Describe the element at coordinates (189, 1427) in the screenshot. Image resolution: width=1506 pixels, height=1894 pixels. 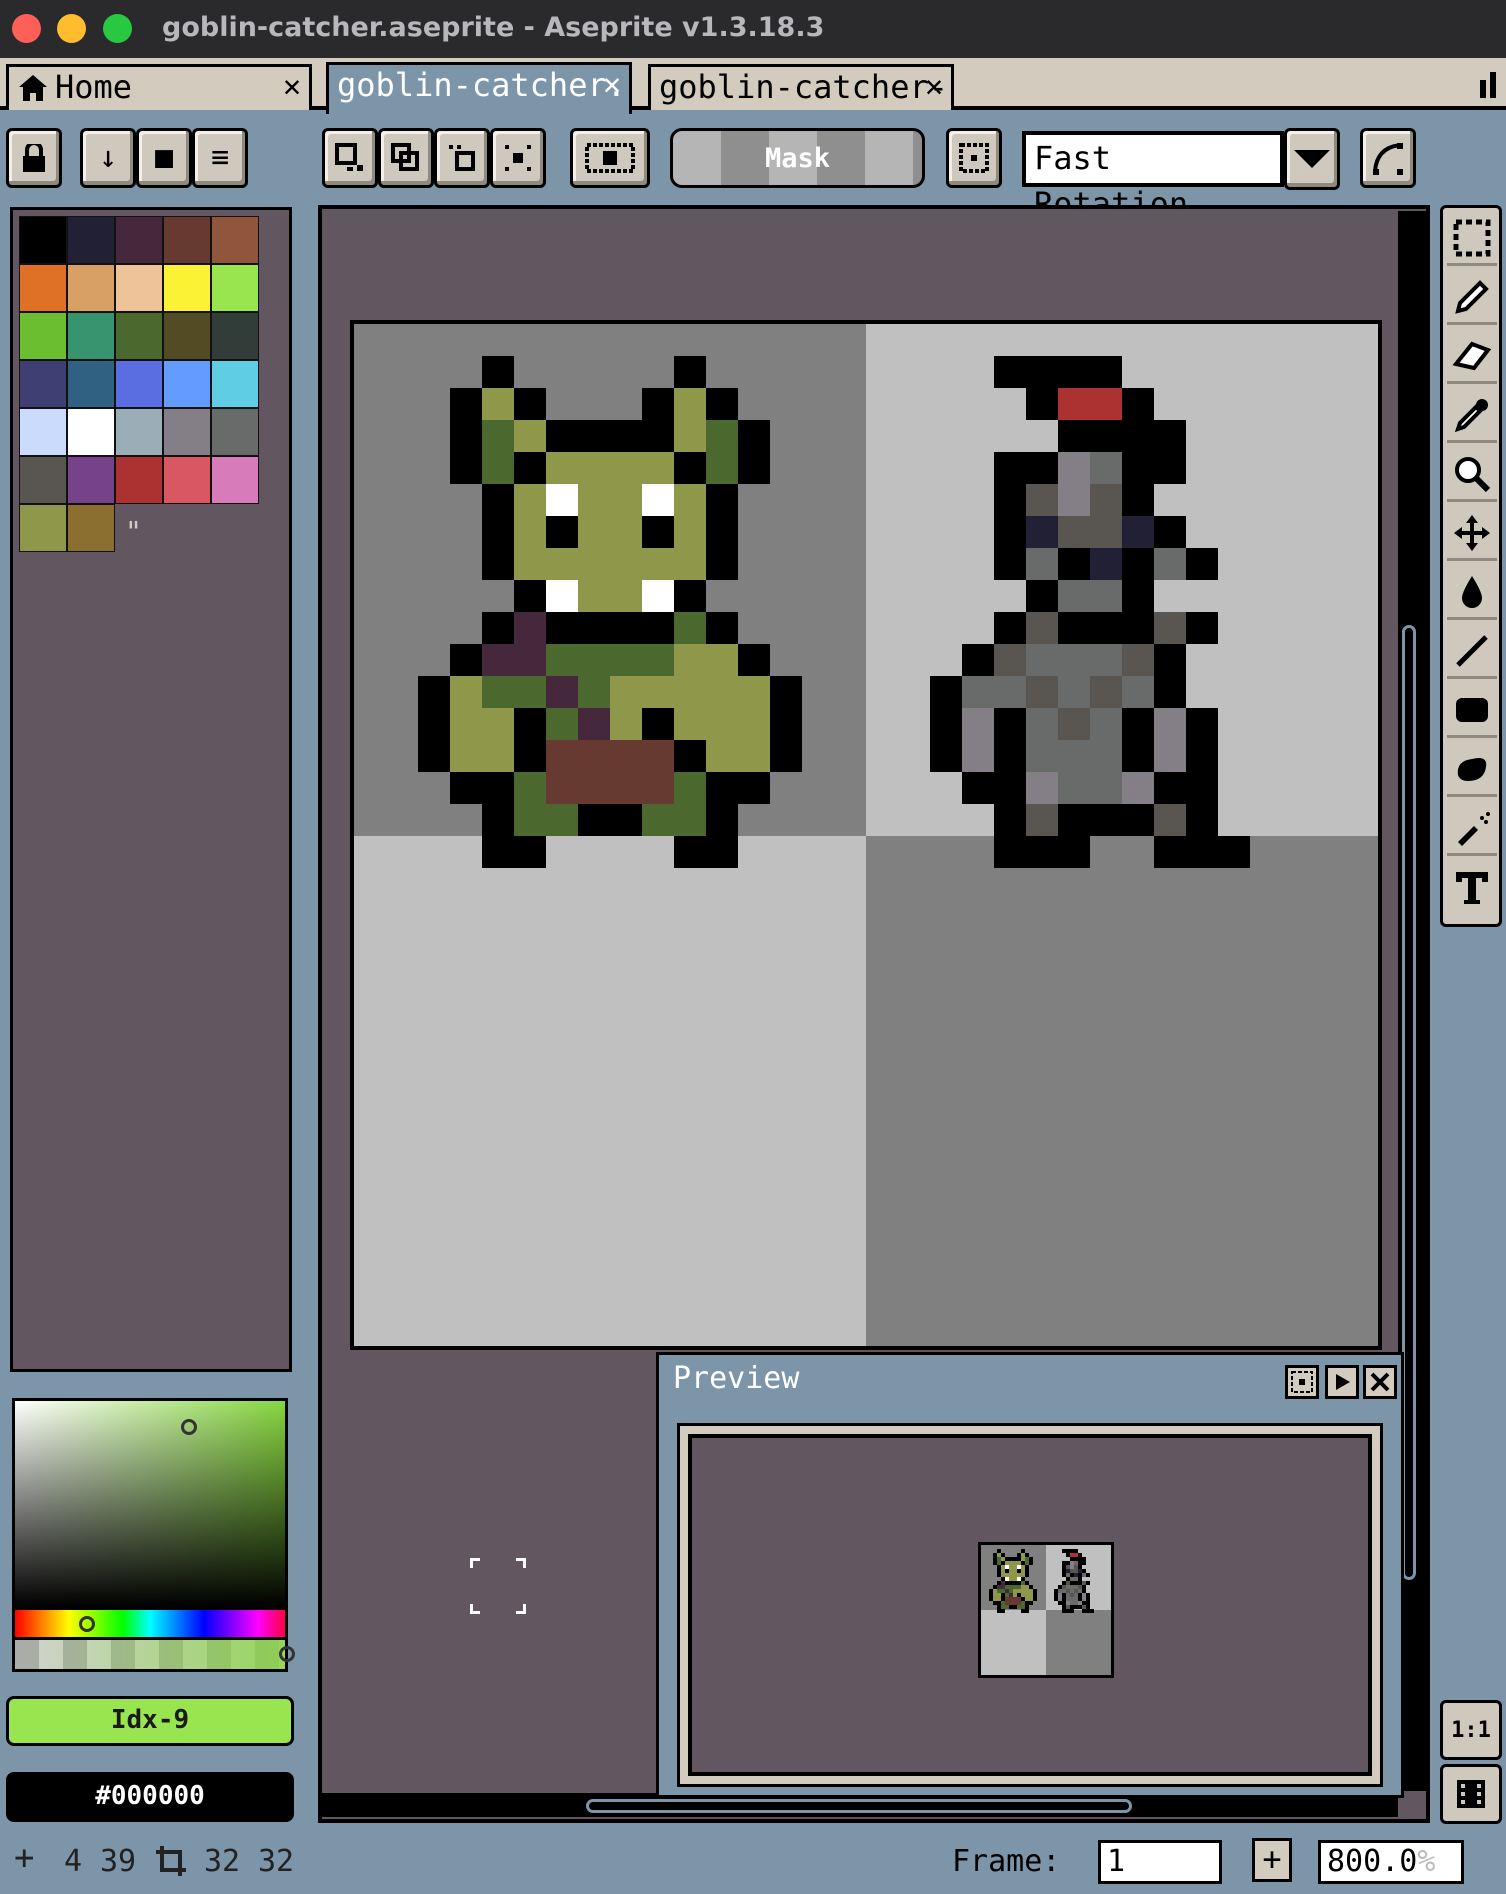
I see `sv-knob` at that location.